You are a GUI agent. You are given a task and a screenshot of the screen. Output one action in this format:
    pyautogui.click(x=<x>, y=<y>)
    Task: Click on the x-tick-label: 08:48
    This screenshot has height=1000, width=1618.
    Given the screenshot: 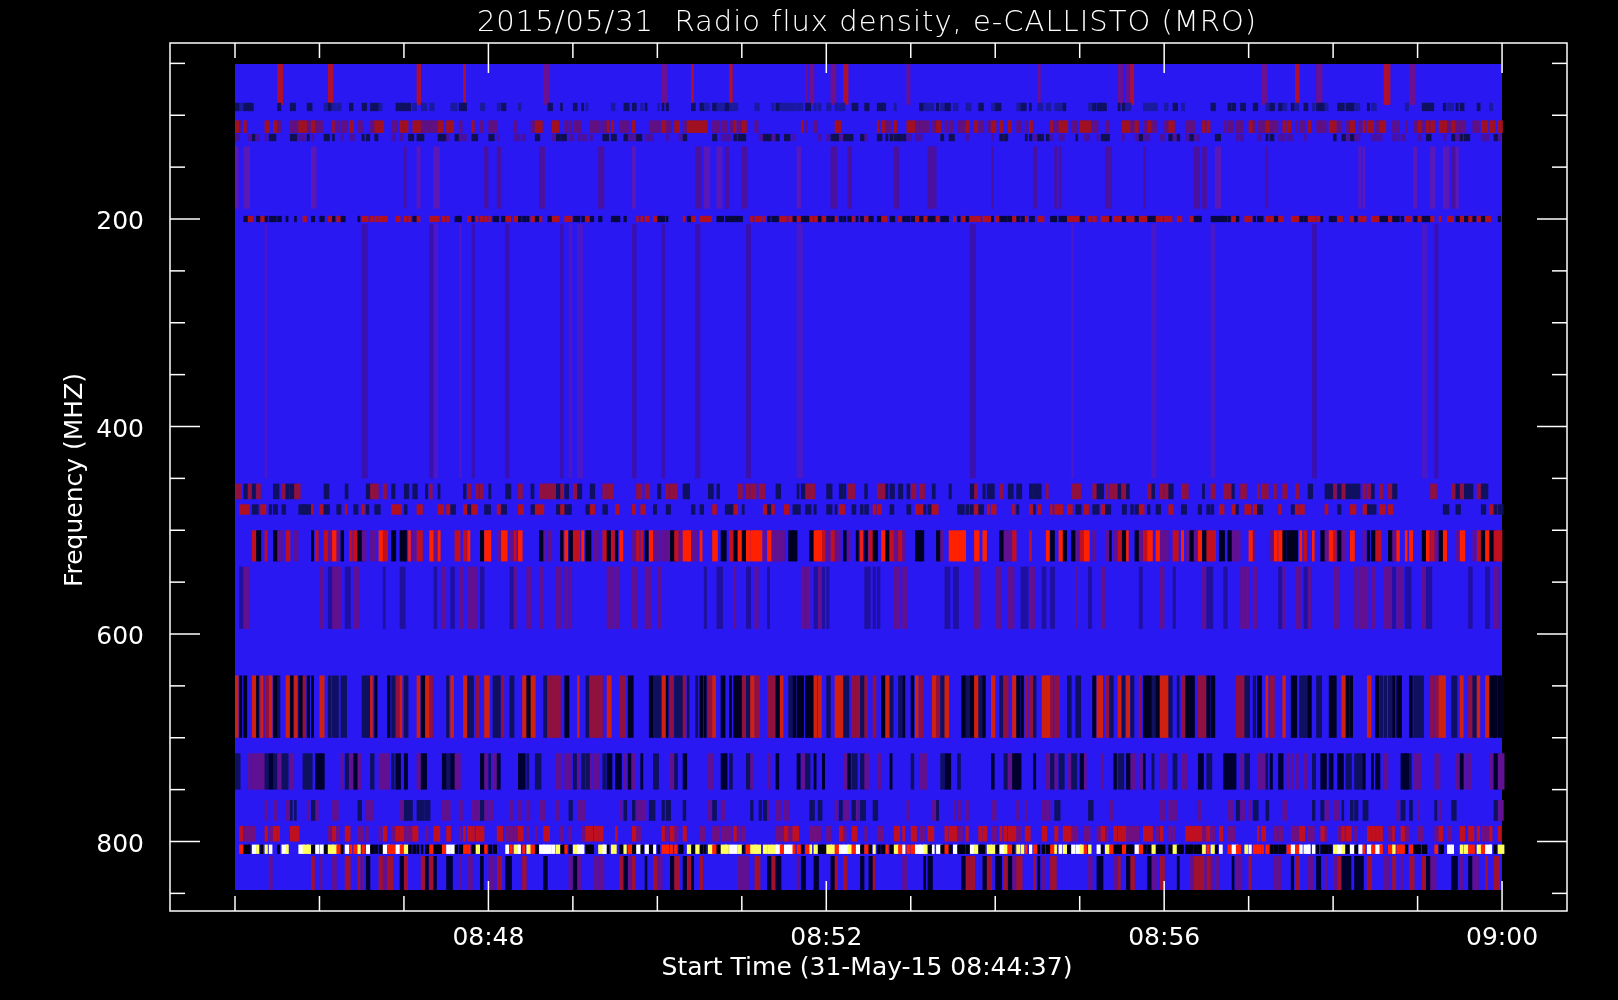 What is the action you would take?
    pyautogui.click(x=488, y=936)
    